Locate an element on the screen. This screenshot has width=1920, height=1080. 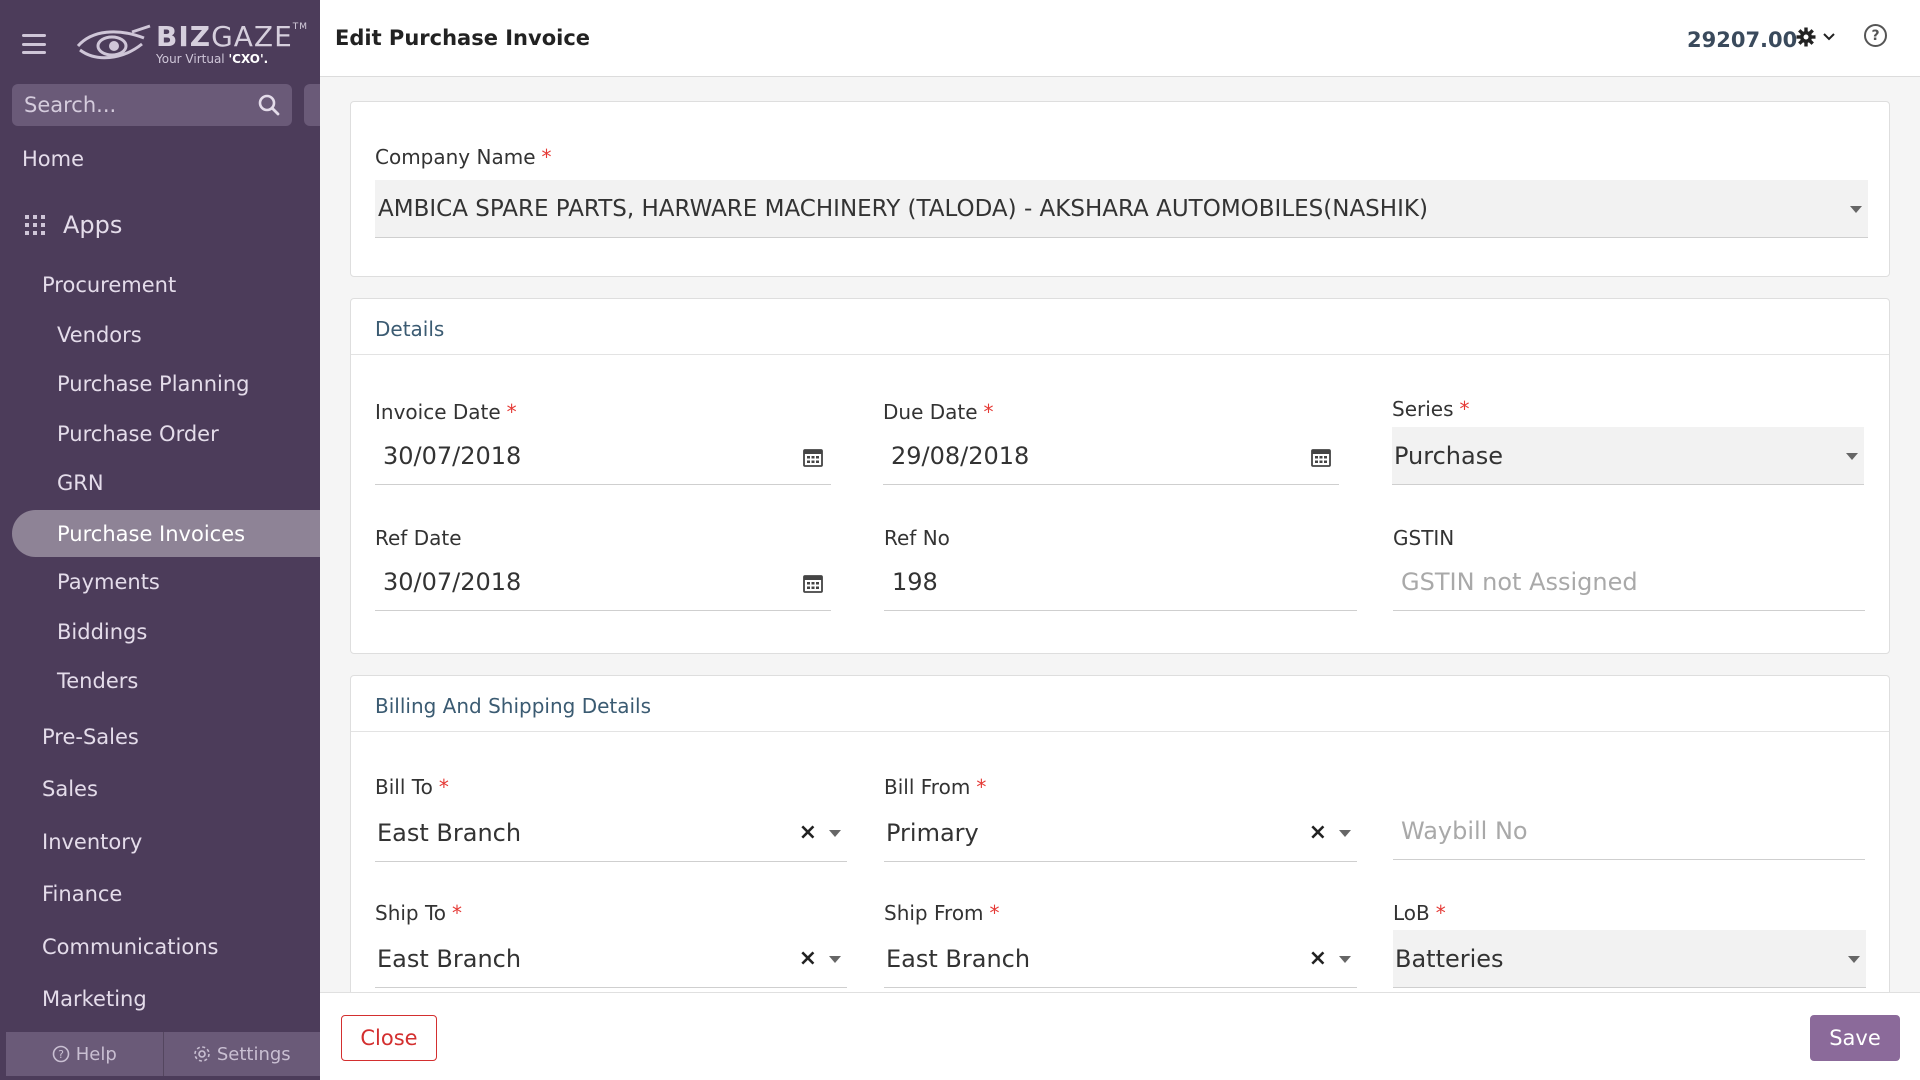
sidebar-item-grn: GRN is located at coordinates (160, 483).